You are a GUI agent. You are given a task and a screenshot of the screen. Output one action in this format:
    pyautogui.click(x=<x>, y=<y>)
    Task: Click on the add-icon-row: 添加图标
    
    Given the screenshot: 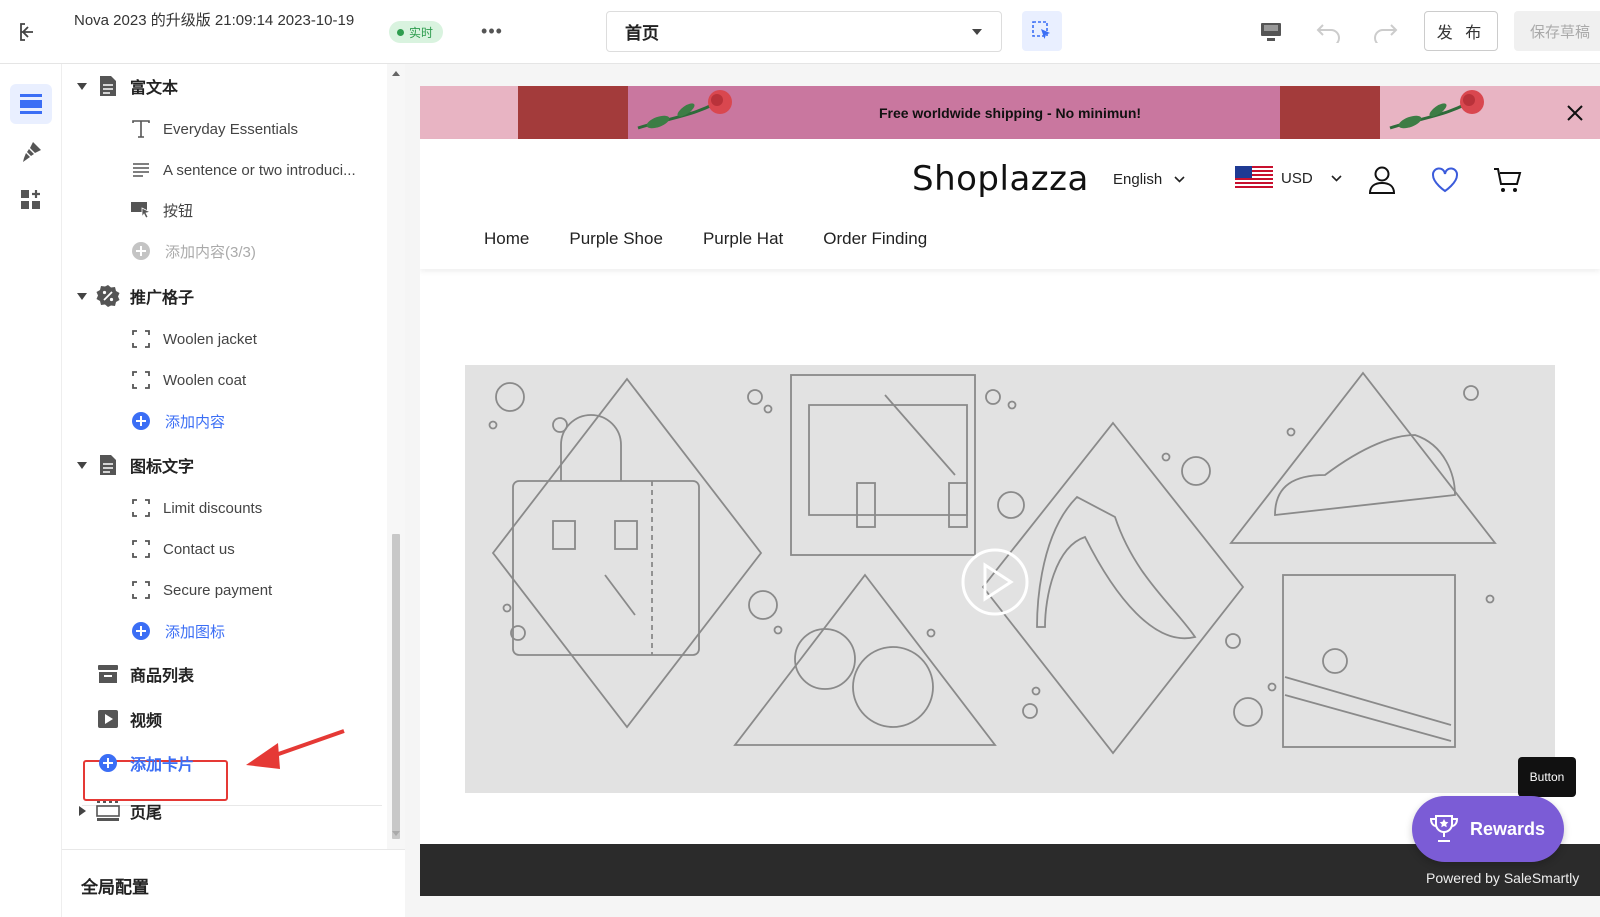 What is the action you would take?
    pyautogui.click(x=224, y=631)
    